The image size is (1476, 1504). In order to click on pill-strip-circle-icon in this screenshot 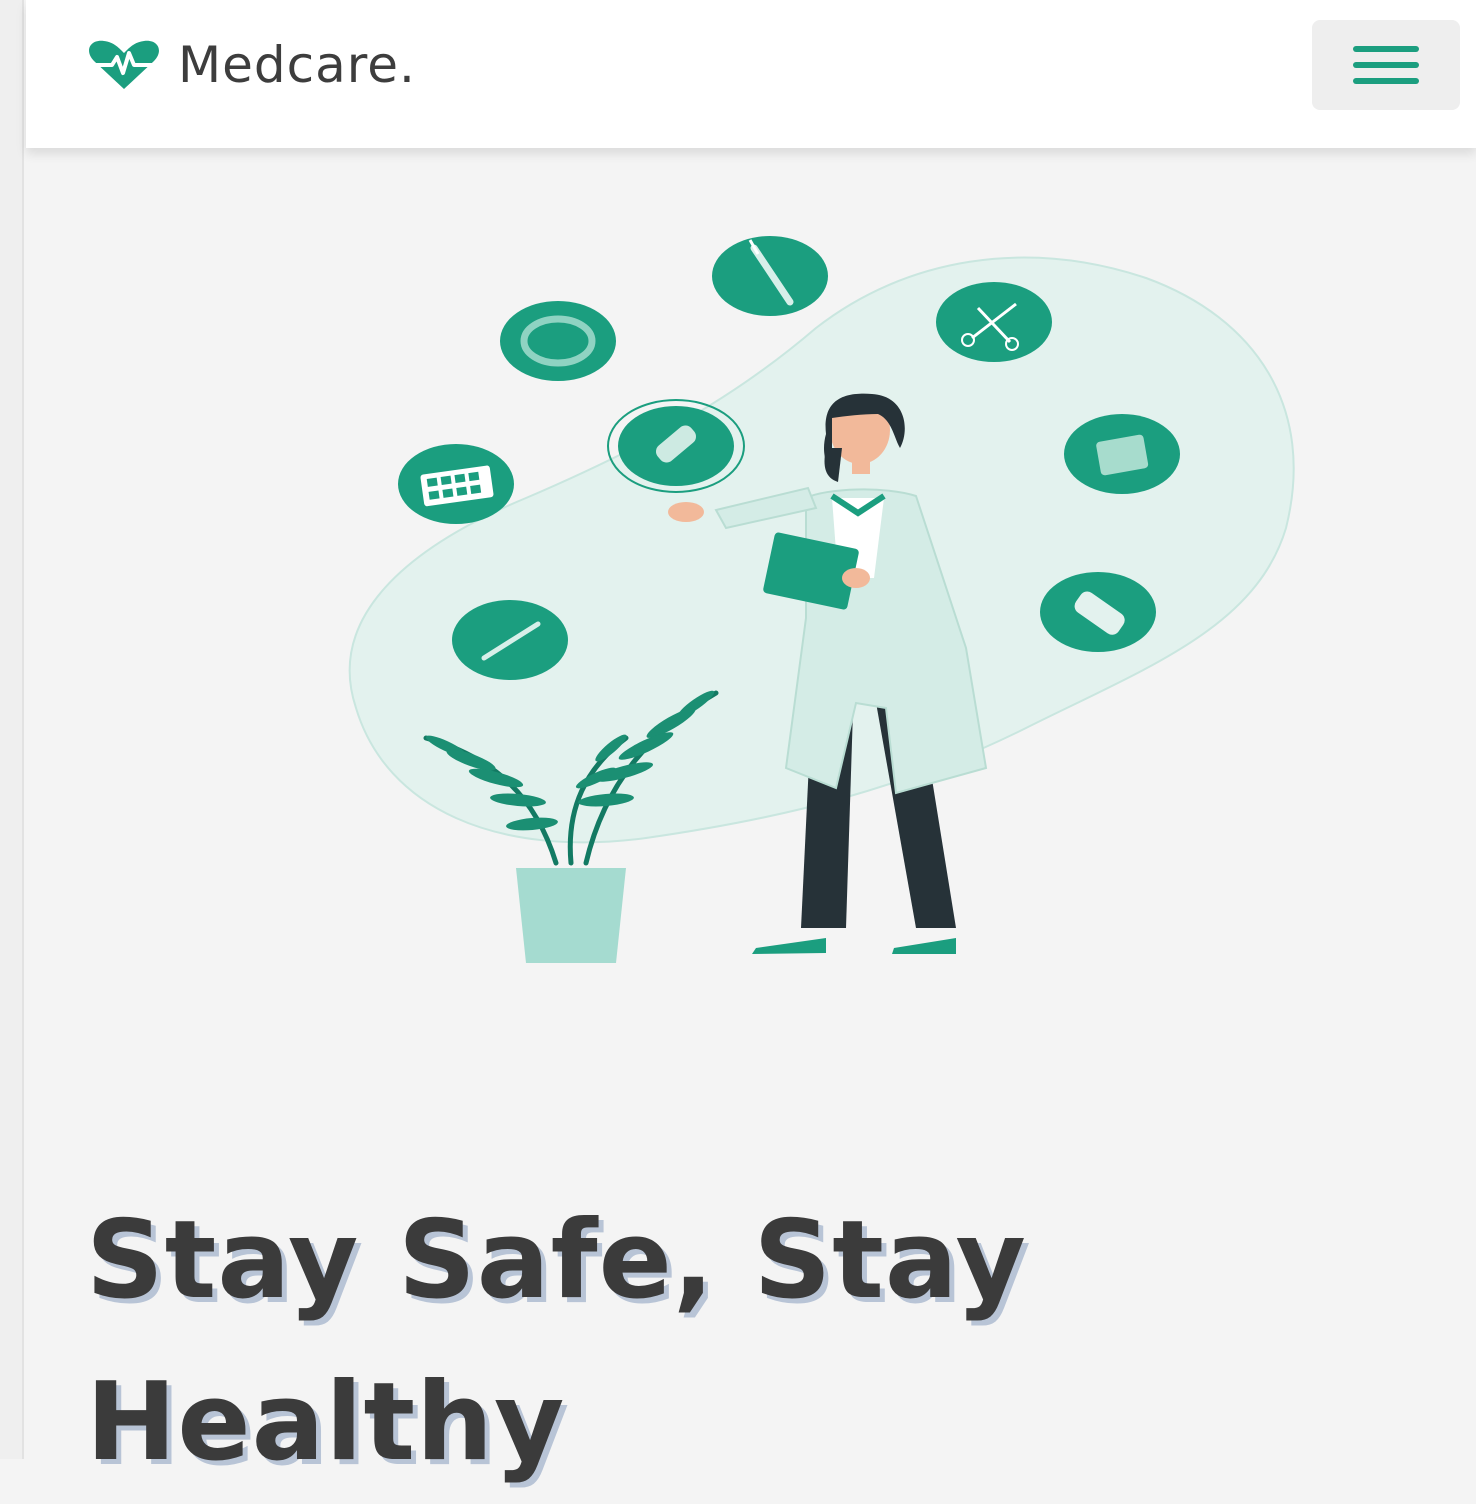, I will do `click(1098, 612)`.